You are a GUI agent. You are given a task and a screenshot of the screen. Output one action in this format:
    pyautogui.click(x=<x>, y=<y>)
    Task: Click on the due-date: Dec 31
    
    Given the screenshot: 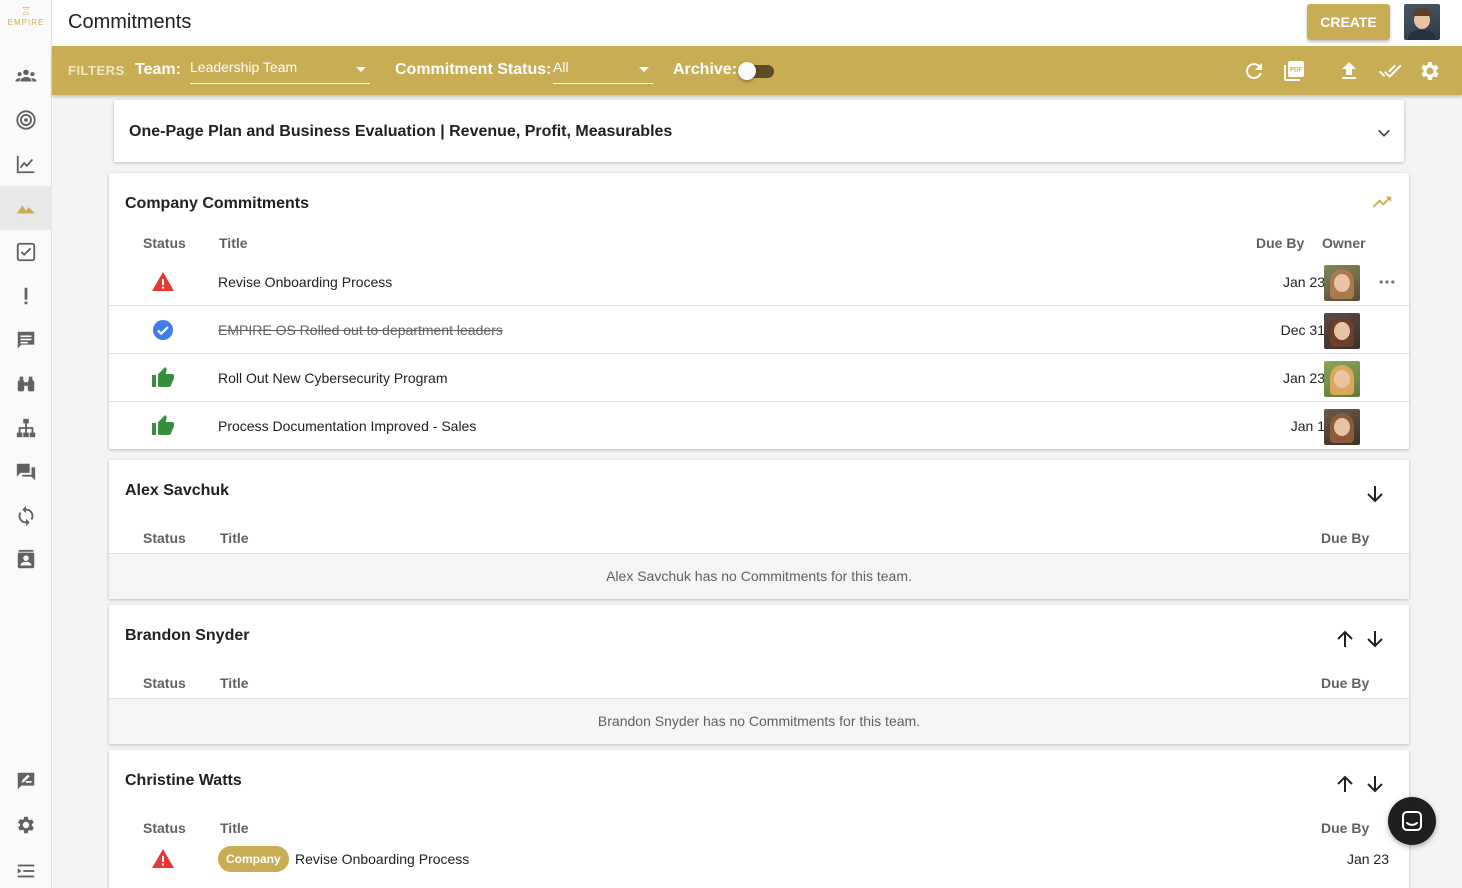 What is the action you would take?
    pyautogui.click(x=1302, y=330)
    